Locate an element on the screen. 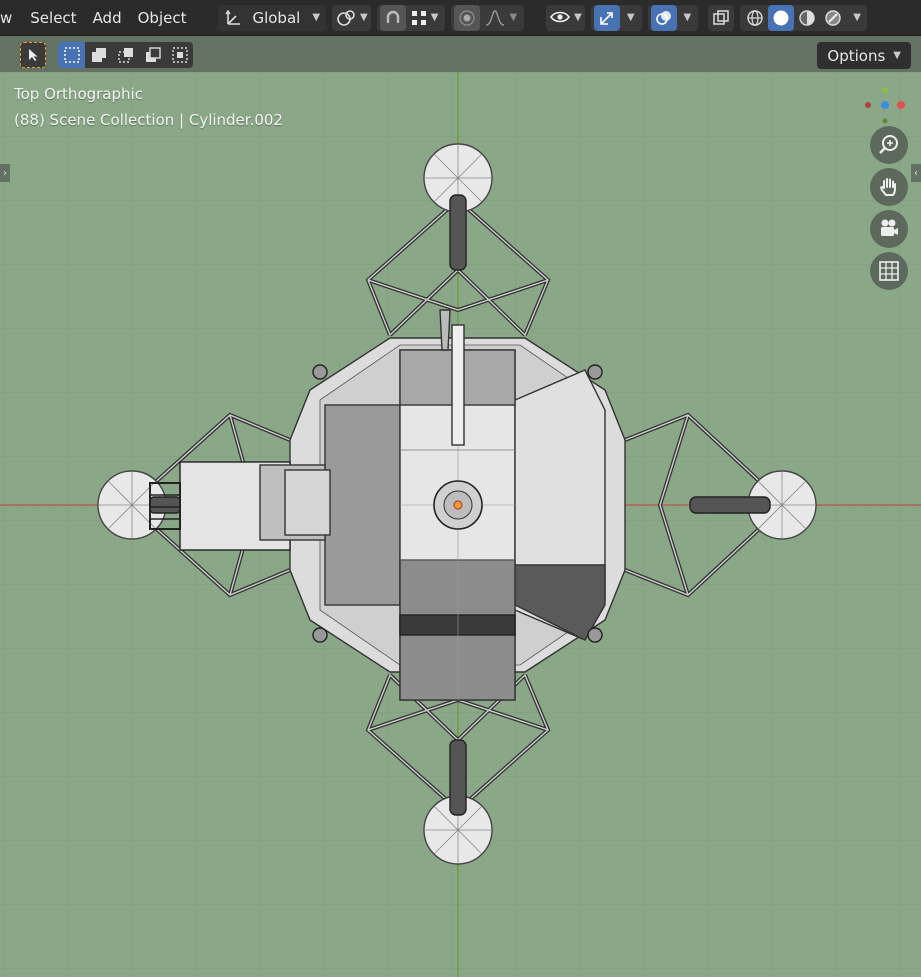 This screenshot has width=921, height=977. view-name-label: Top Orthographic is located at coordinates (78, 94).